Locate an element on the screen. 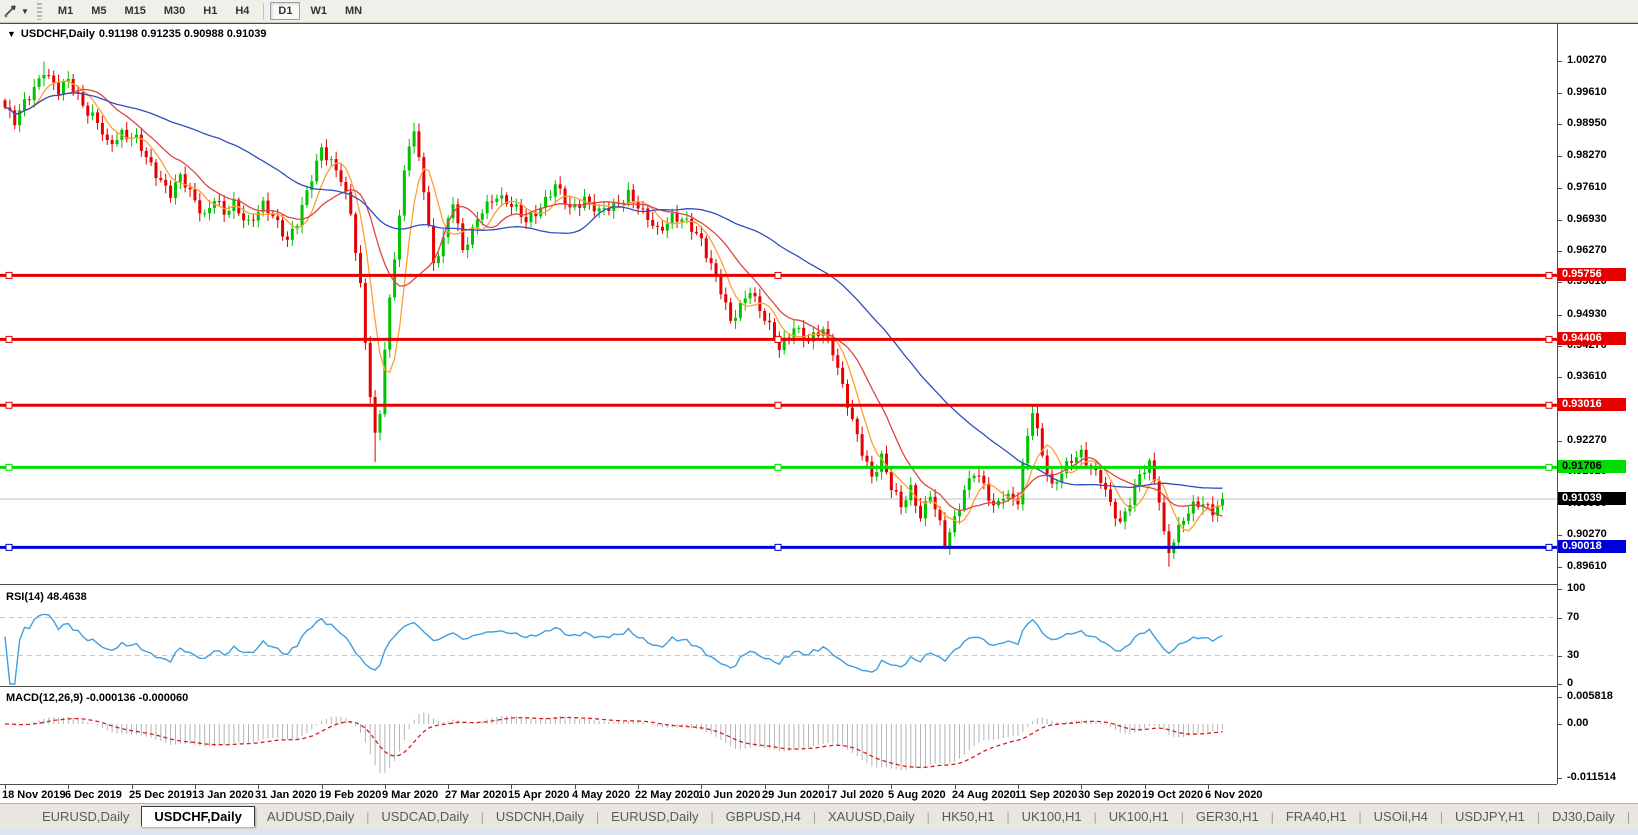 The height and width of the screenshot is (835, 1638). date-tick-label: 24 Aug 2020 is located at coordinates (984, 795).